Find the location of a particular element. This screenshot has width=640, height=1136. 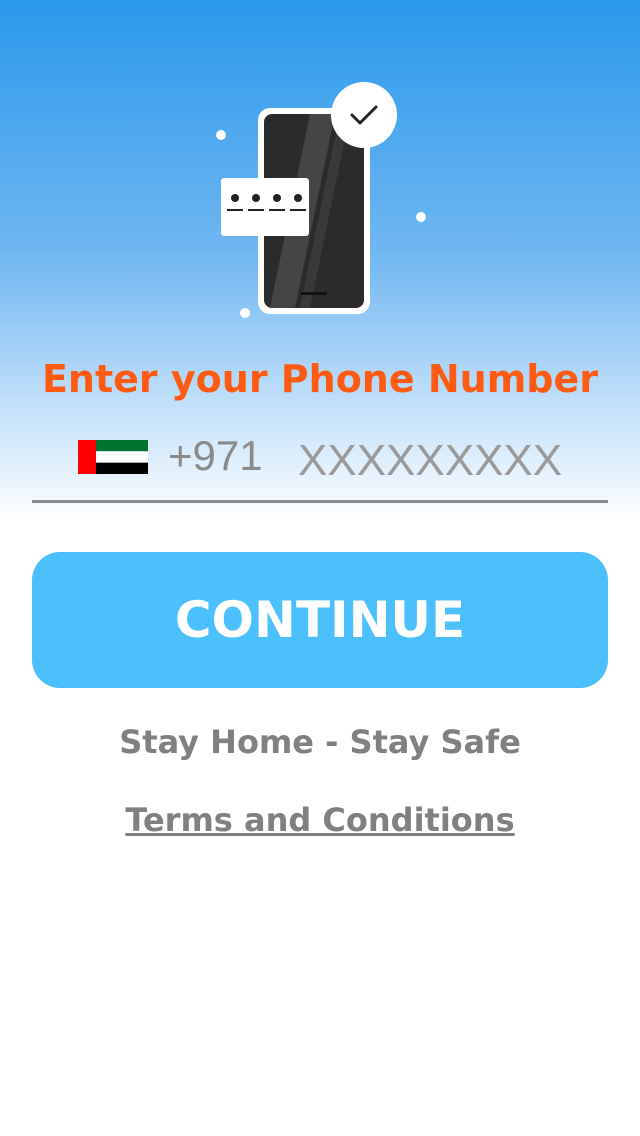

phone-icon is located at coordinates (321, 200).